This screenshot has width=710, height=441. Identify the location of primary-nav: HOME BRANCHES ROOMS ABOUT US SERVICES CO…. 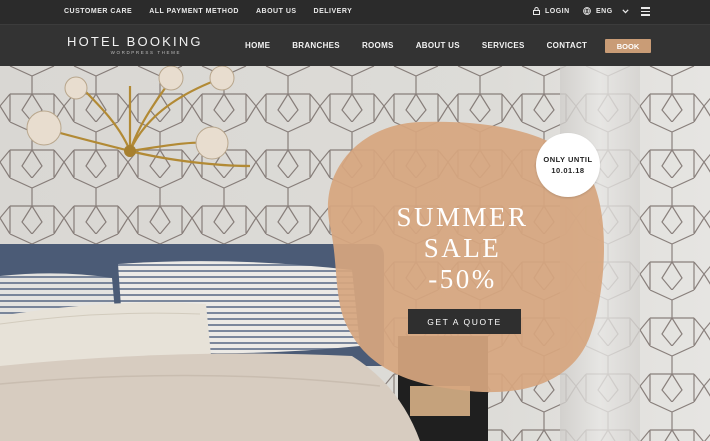
(416, 45).